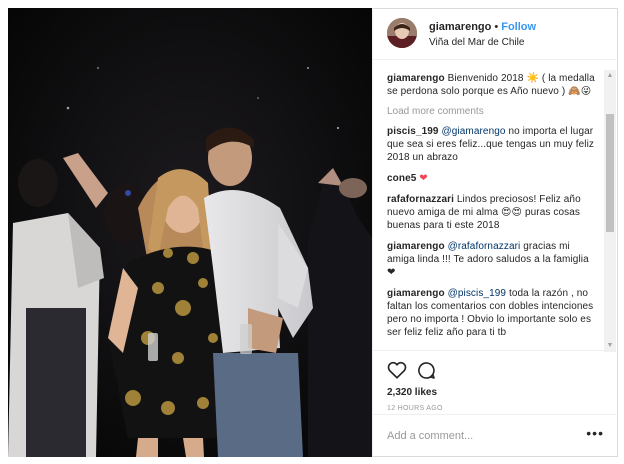 The width and height of the screenshot is (624, 464). I want to click on post-location: Viña del Mar de Chile, so click(476, 42).